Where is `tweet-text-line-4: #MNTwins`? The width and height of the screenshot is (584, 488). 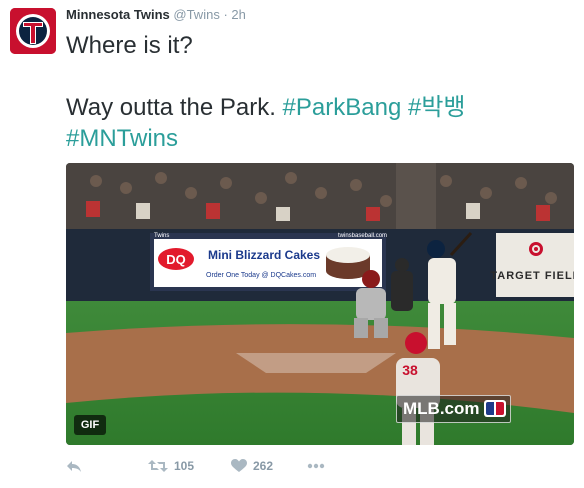
tweet-text-line-4: #MNTwins is located at coordinates (321, 138).